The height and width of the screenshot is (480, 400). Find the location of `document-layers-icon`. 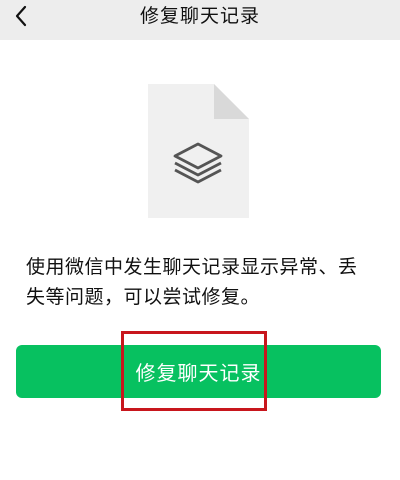

document-layers-icon is located at coordinates (198, 151).